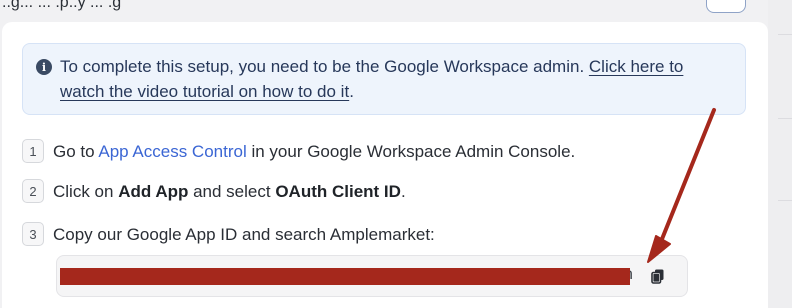  What do you see at coordinates (396, 11) in the screenshot?
I see `header-bar: ..g... ... .p..y ... .g` at bounding box center [396, 11].